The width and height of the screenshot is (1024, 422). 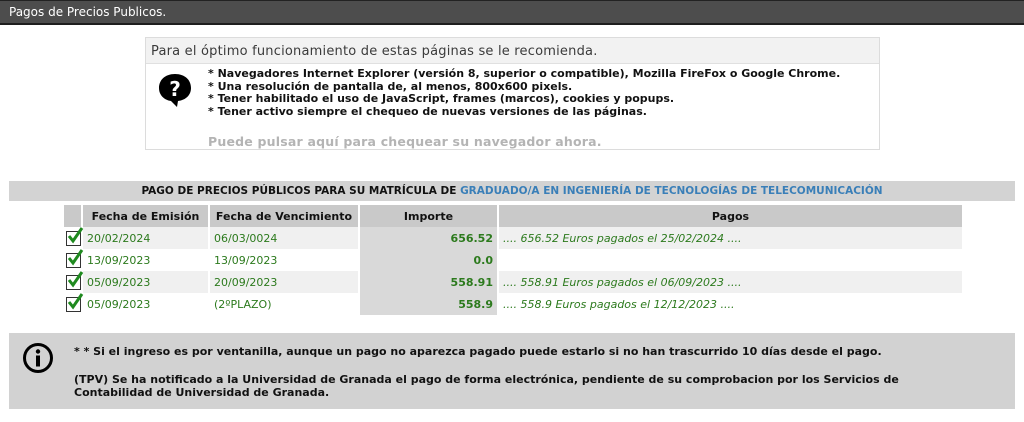 What do you see at coordinates (284, 282) in the screenshot?
I see `vencimiento-cell: 20/09/2023` at bounding box center [284, 282].